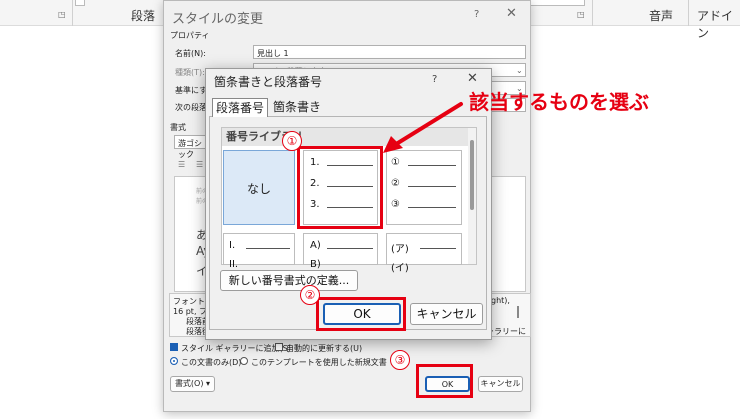 The height and width of the screenshot is (419, 740). Describe the element at coordinates (423, 127) in the screenshot. I see `arrow-icon` at that location.